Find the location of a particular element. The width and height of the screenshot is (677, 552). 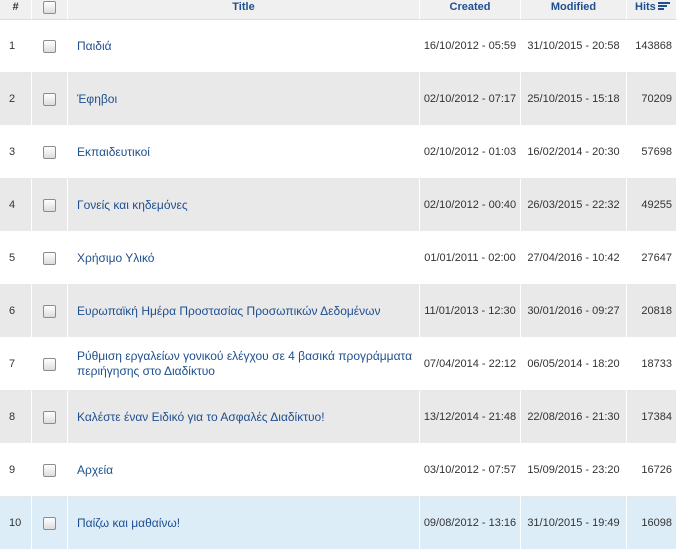

row-created: 02/10/2012 - 00:40 is located at coordinates (470, 205).